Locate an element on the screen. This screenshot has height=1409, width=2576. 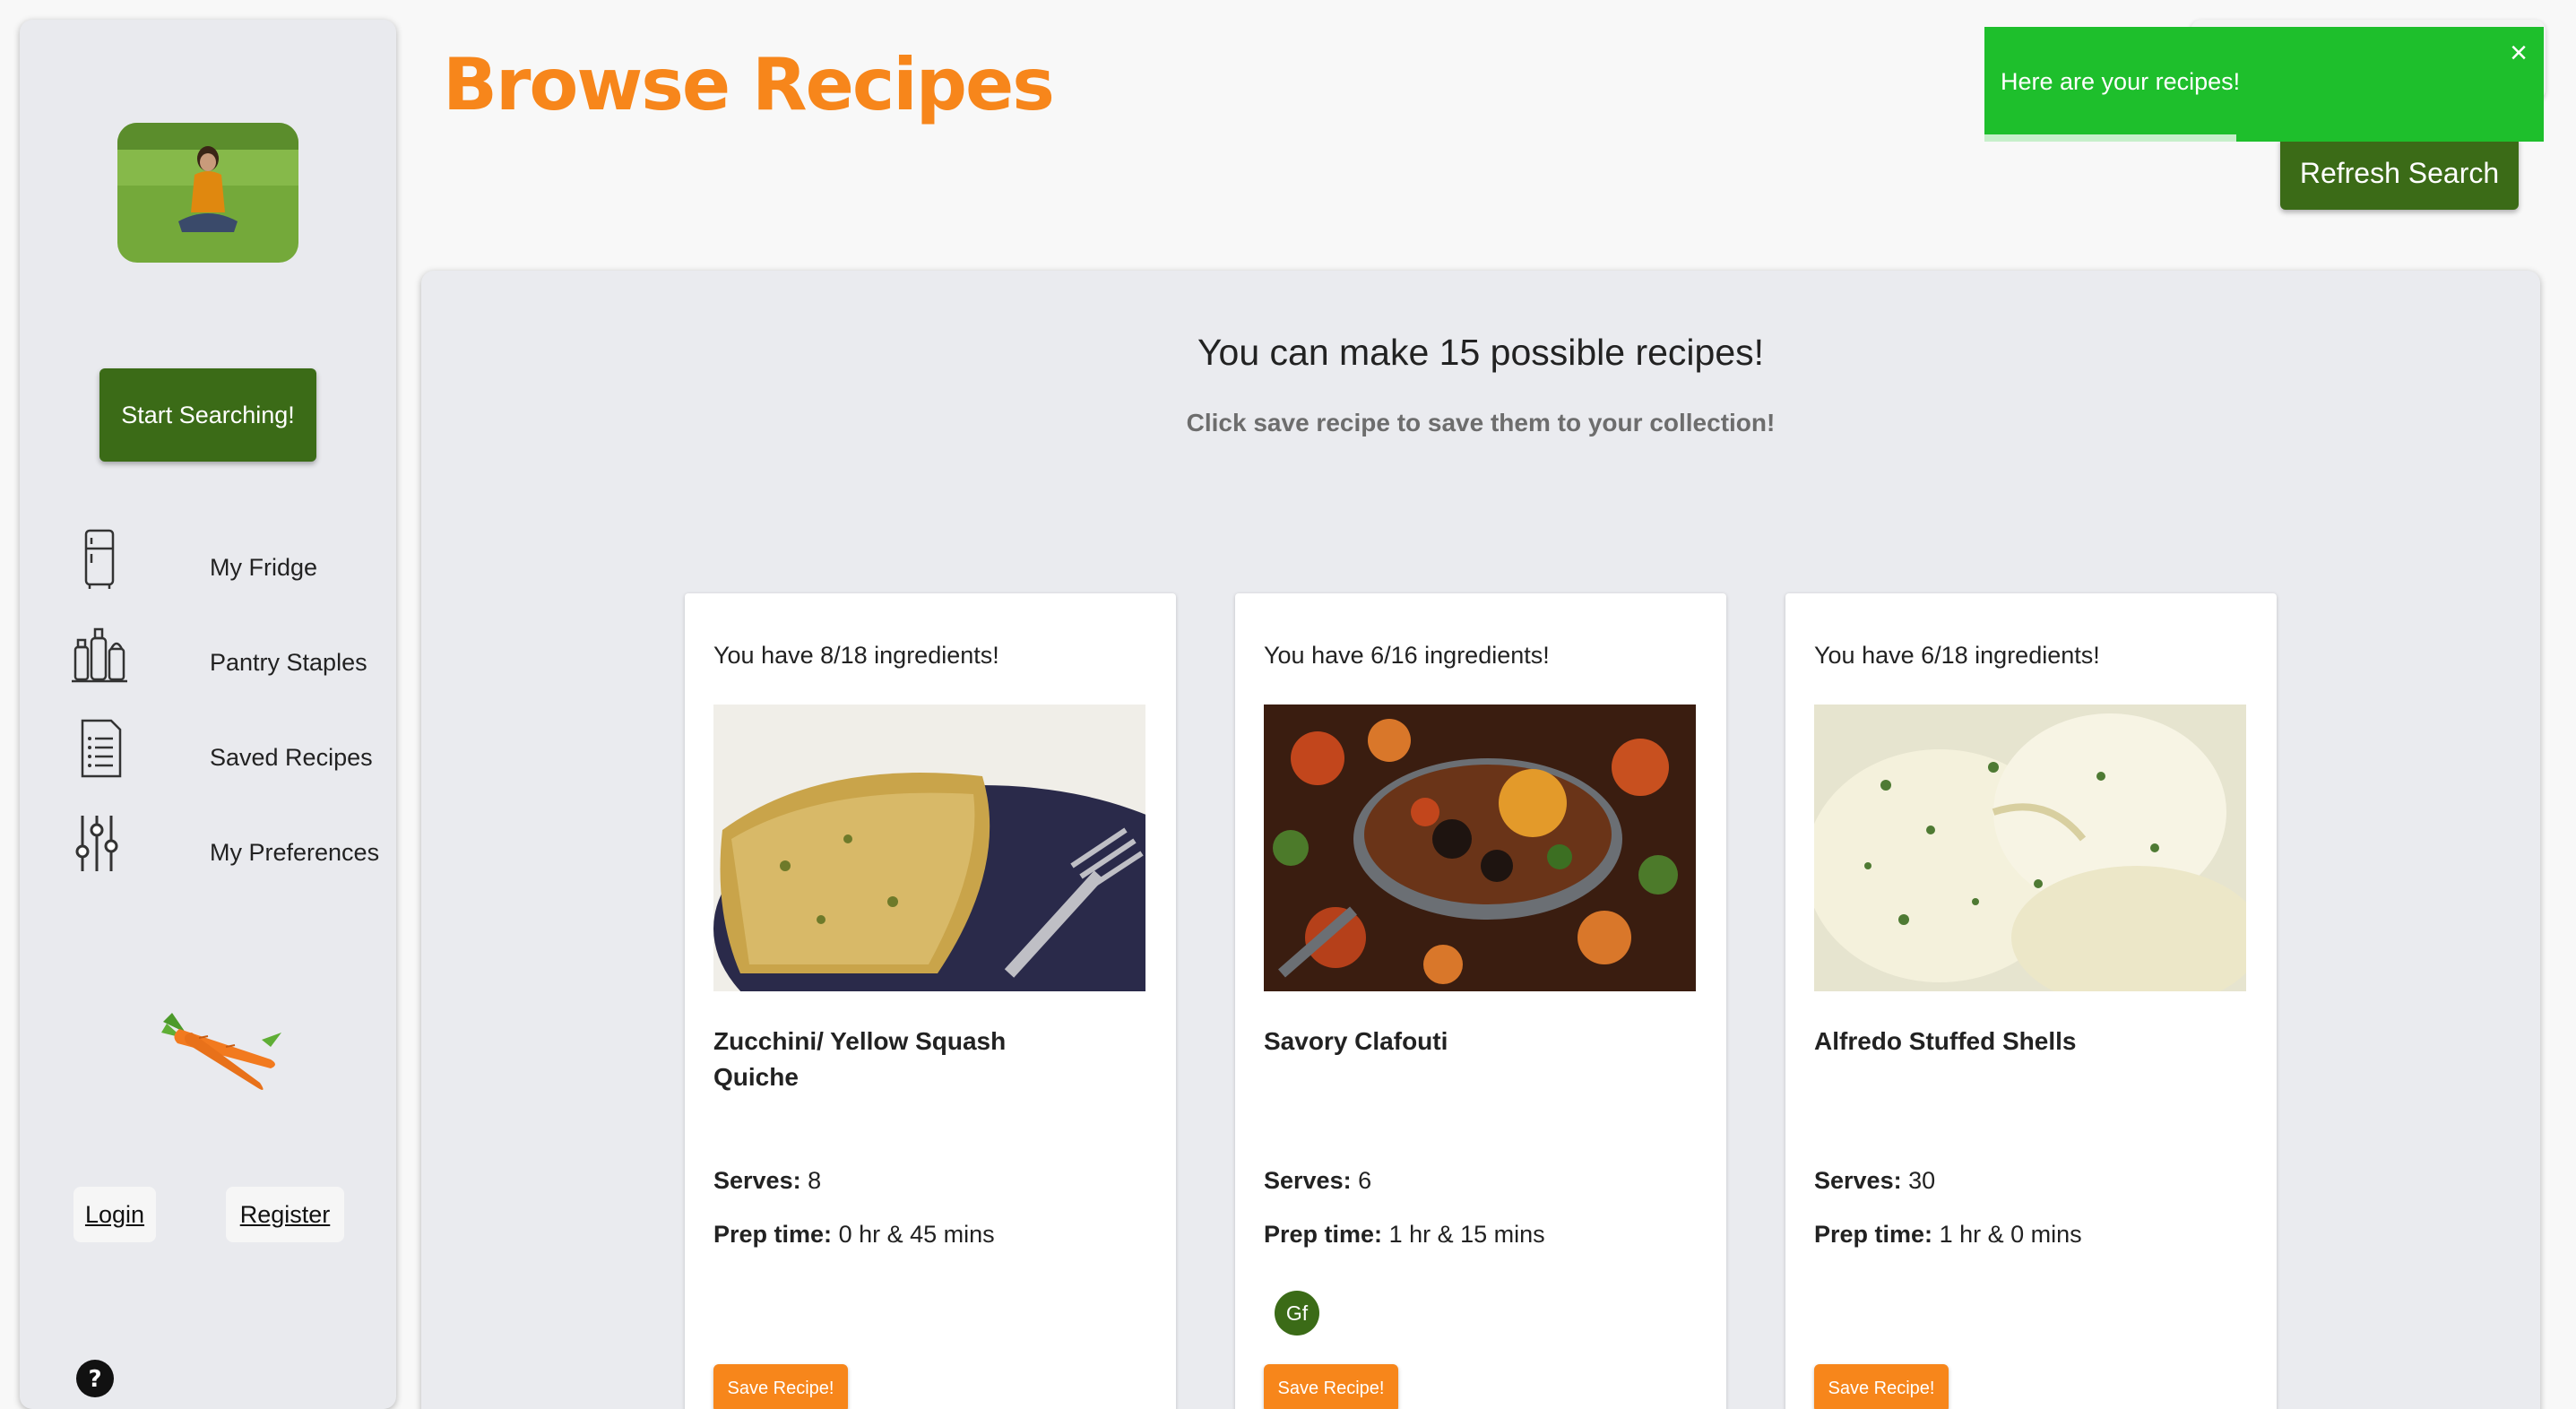
recipe-serves: Serves: 8 is located at coordinates (767, 1181).